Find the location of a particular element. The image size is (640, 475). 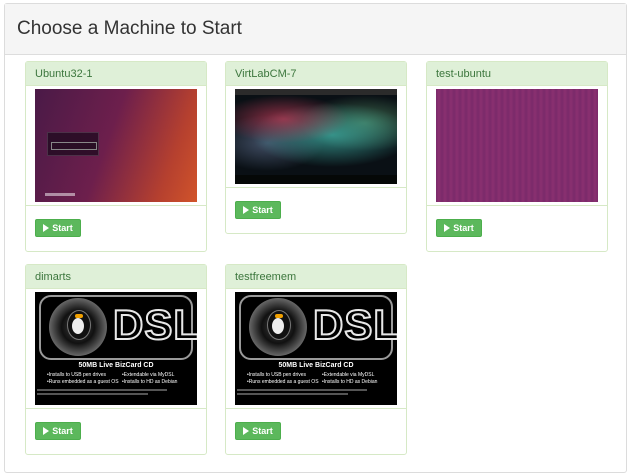

machine-card: VirtLabCM-7 Start is located at coordinates (316, 147).